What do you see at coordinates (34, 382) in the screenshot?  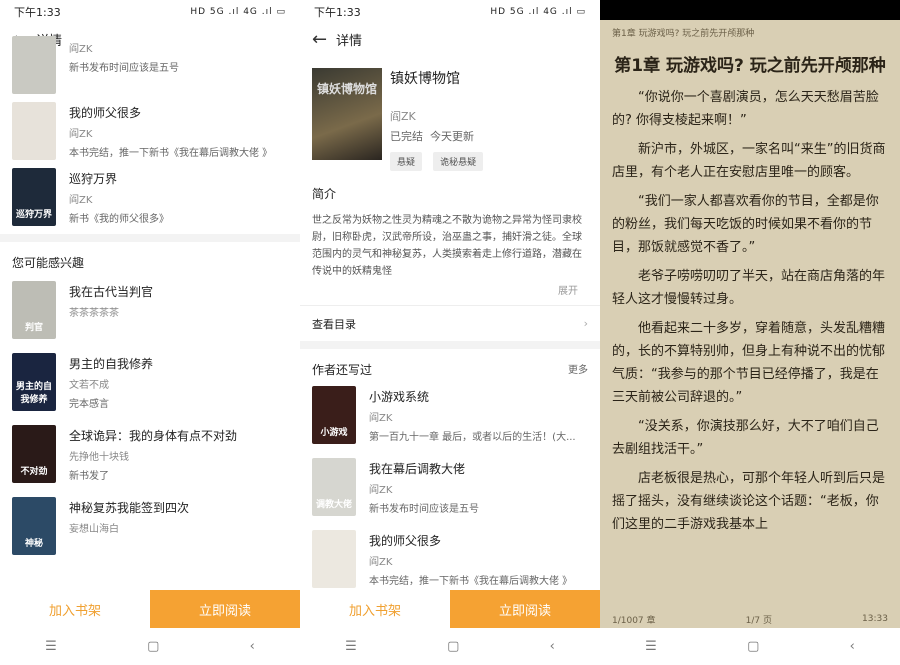 I see `book-cover: 男主的自我修养` at bounding box center [34, 382].